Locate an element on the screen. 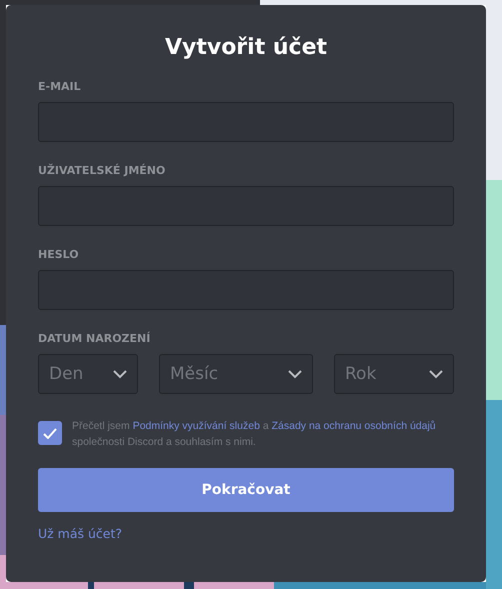 This screenshot has height=589, width=502. dropdown-field: Měsíc is located at coordinates (236, 374).